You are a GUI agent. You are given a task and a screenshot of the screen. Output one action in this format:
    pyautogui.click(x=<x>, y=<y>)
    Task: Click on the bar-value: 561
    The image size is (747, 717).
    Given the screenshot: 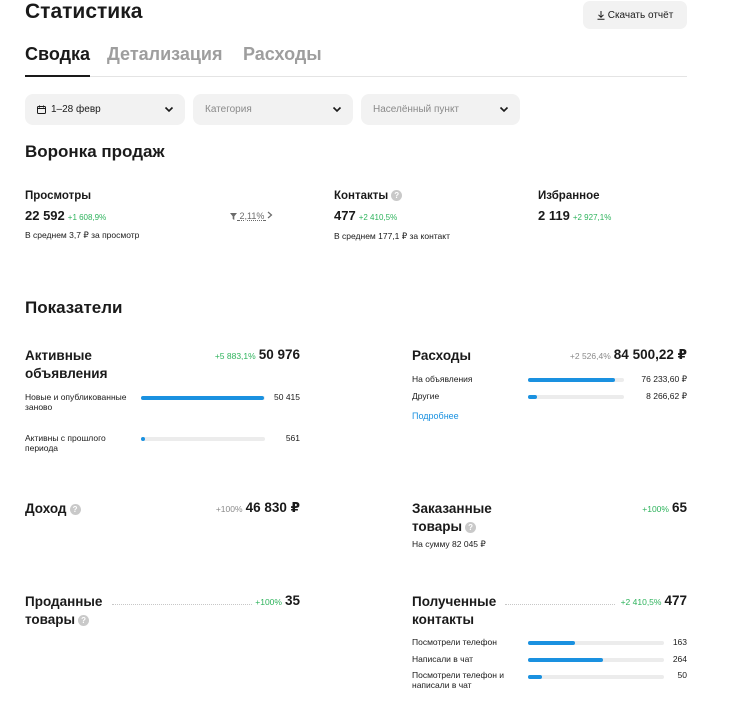 What is the action you would take?
    pyautogui.click(x=292, y=438)
    